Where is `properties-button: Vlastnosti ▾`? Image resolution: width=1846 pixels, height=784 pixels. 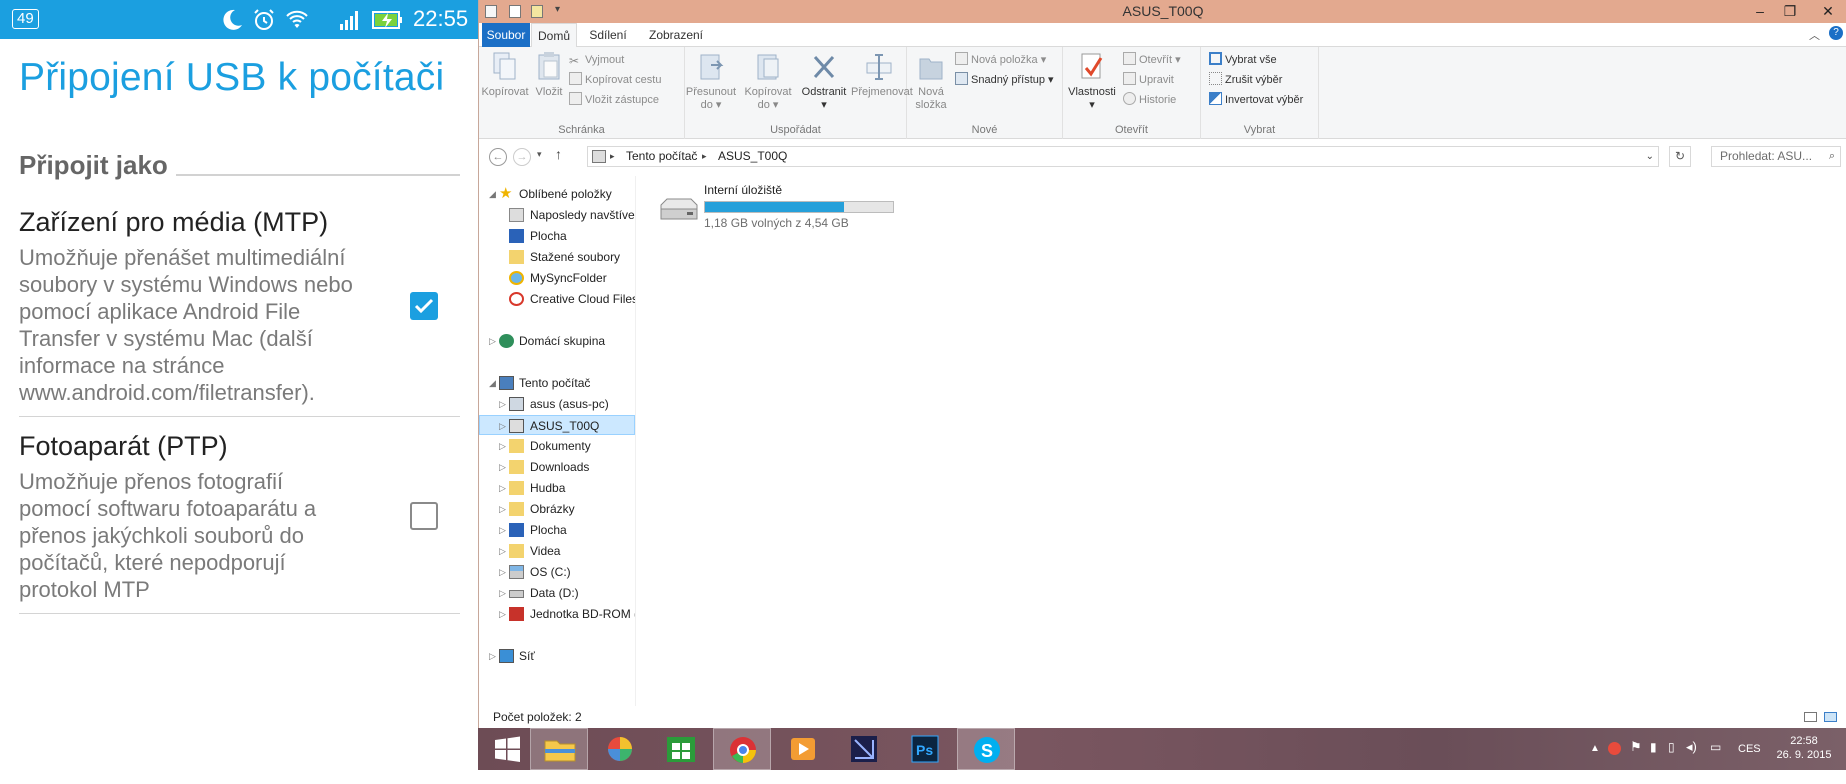 properties-button: Vlastnosti ▾ is located at coordinates (1092, 81).